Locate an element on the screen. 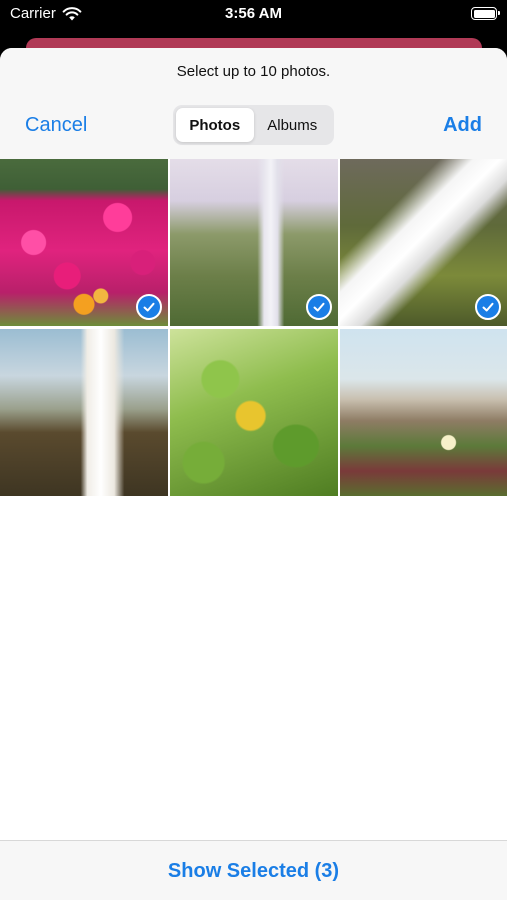 This screenshot has width=507, height=900. bottom-toolbar: Show Selected (3) is located at coordinates (253, 870).